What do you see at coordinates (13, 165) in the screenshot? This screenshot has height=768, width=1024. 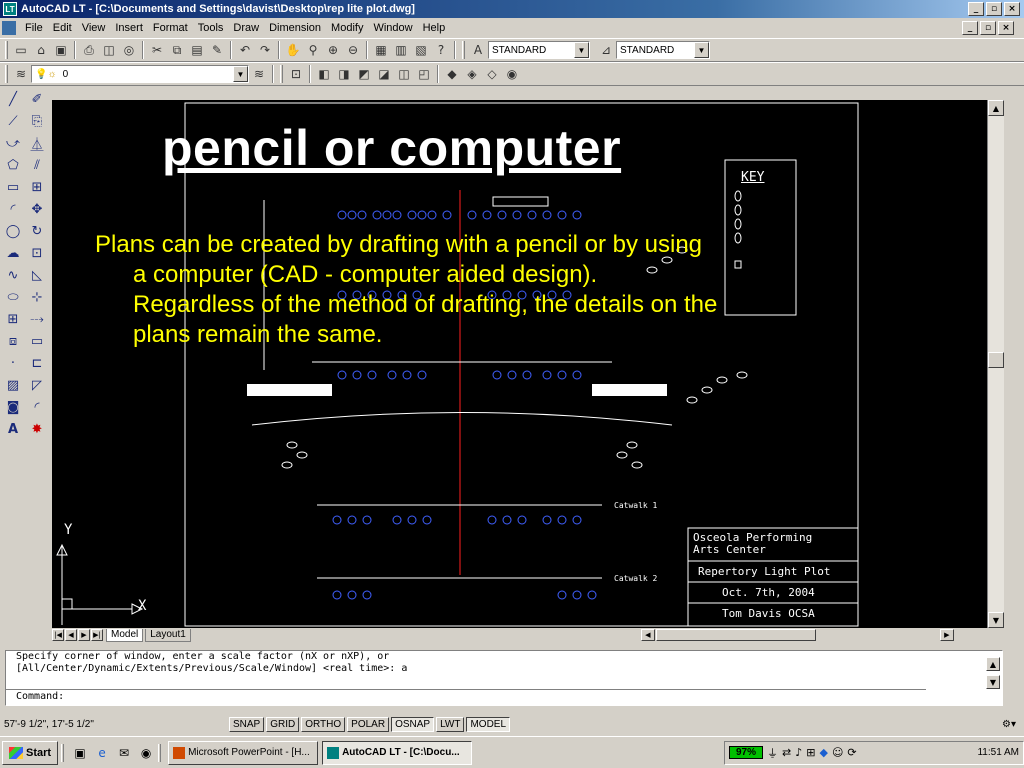 I see `polygon-icon: ⬠` at bounding box center [13, 165].